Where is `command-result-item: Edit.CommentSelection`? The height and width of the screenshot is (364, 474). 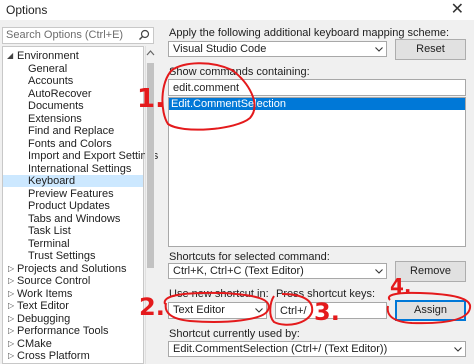 command-result-item: Edit.CommentSelection is located at coordinates (317, 104).